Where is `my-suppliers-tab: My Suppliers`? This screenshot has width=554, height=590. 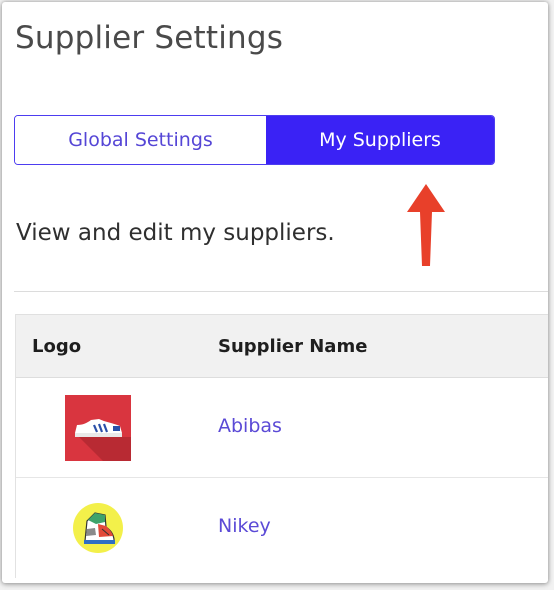 my-suppliers-tab: My Suppliers is located at coordinates (380, 140).